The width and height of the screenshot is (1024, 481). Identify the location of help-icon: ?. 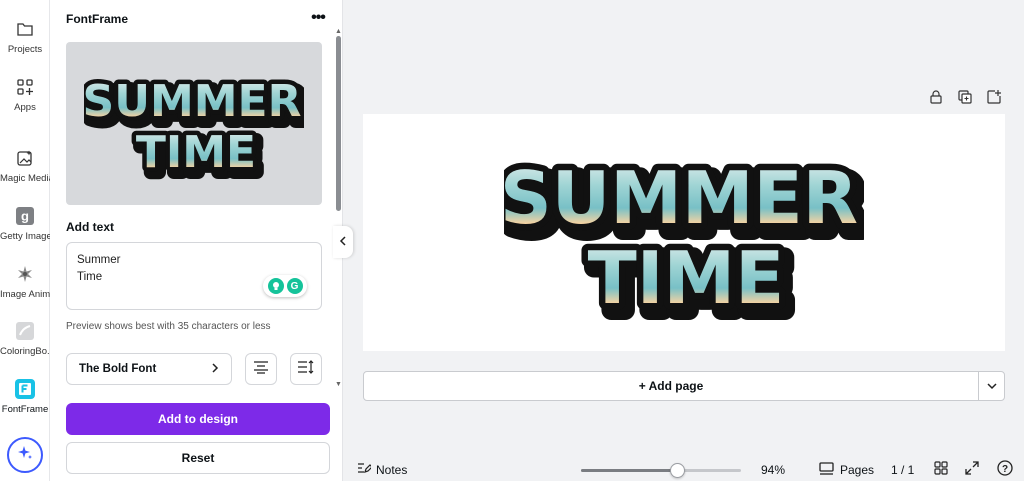
(1005, 470).